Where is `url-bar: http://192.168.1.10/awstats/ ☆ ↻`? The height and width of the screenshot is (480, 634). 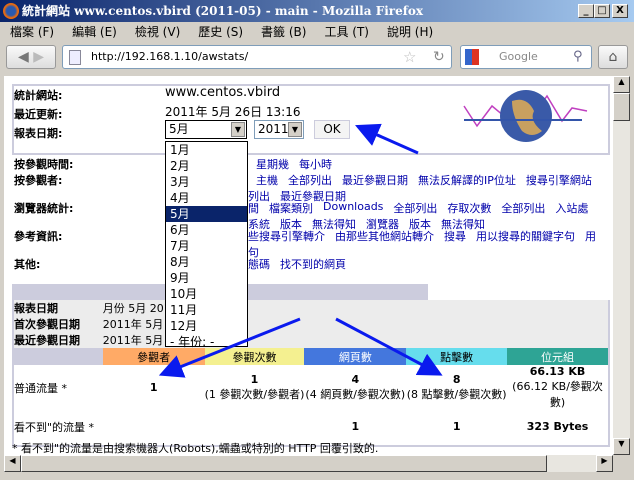
url-bar: http://192.168.1.10/awstats/ ☆ ↻ is located at coordinates (257, 57).